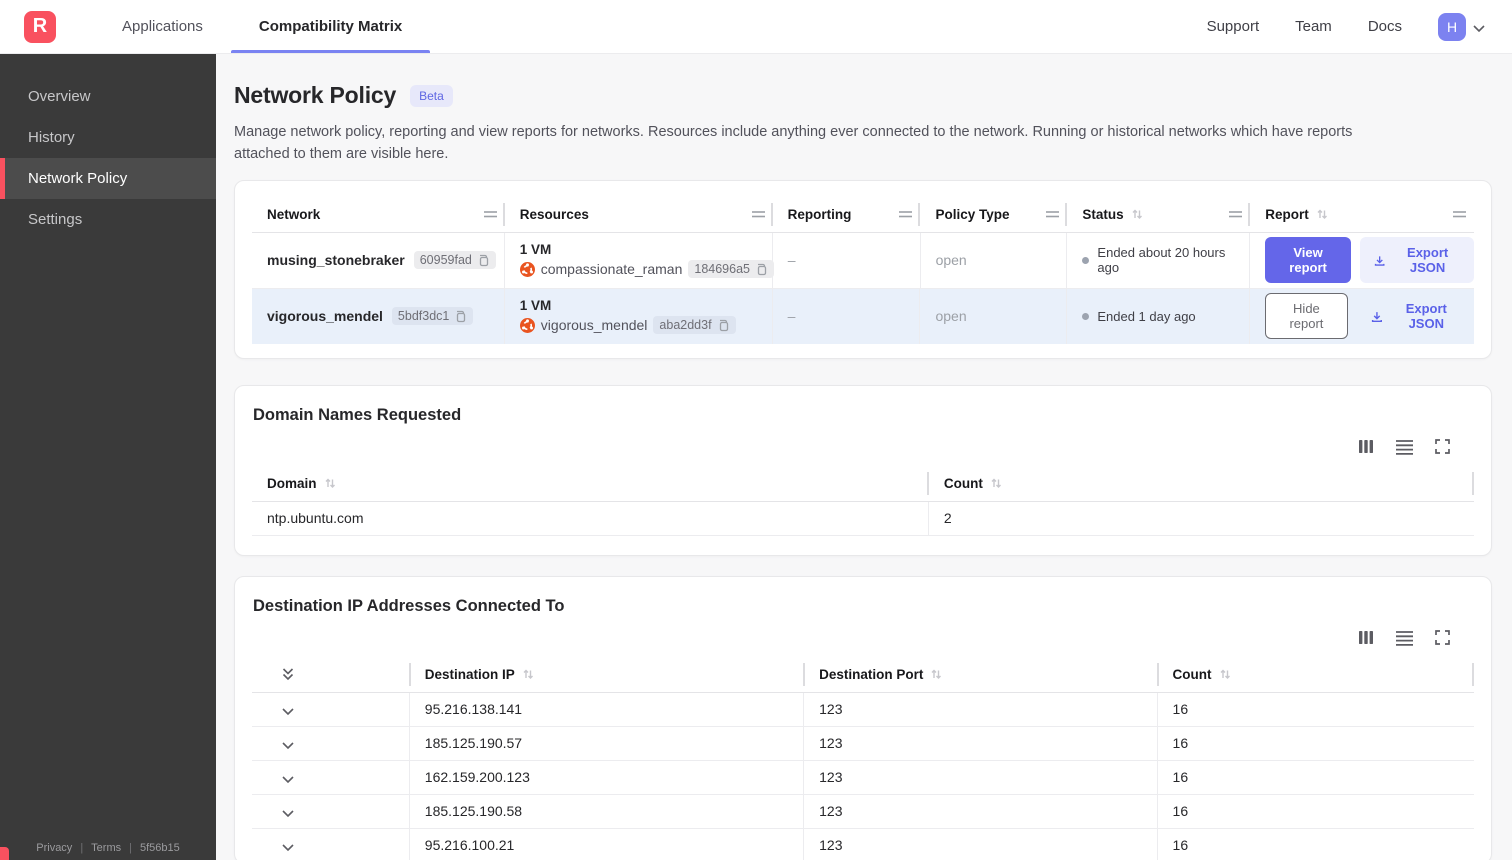 This screenshot has height=860, width=1512. Describe the element at coordinates (731, 269) in the screenshot. I see `resource-id-pill: 184696a5` at that location.